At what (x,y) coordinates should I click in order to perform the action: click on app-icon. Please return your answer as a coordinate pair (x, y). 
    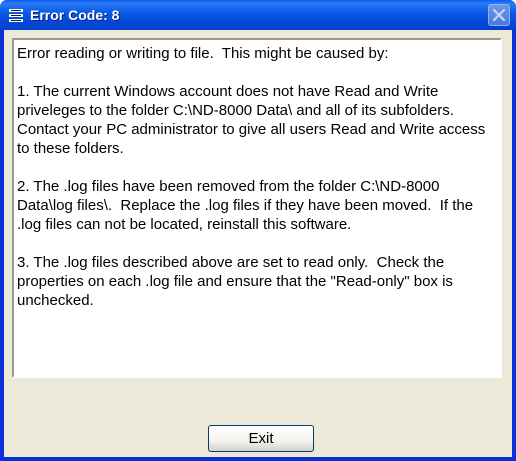
    Looking at the image, I should click on (16, 15).